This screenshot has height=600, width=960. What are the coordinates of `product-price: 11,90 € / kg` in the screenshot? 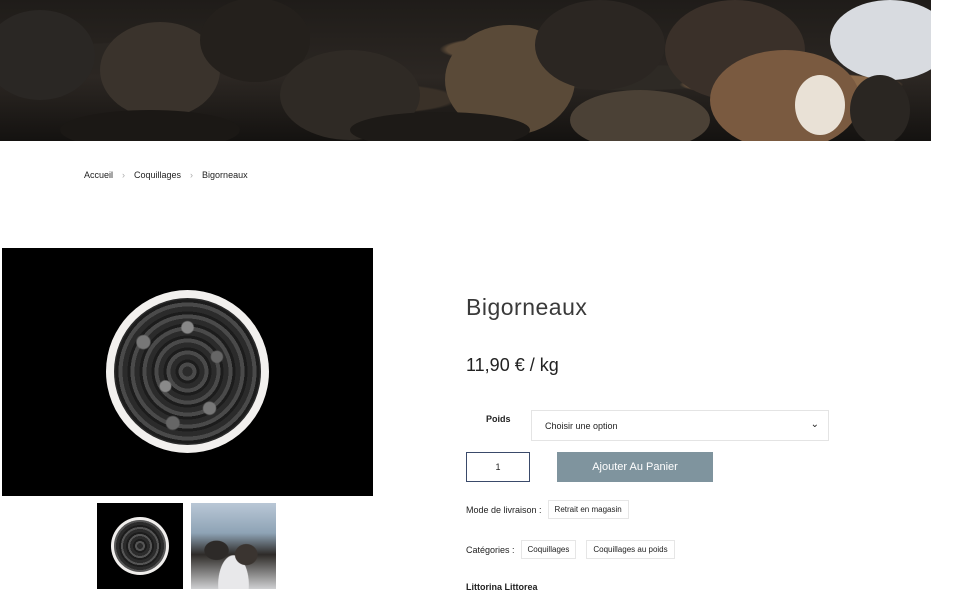 It's located at (512, 365).